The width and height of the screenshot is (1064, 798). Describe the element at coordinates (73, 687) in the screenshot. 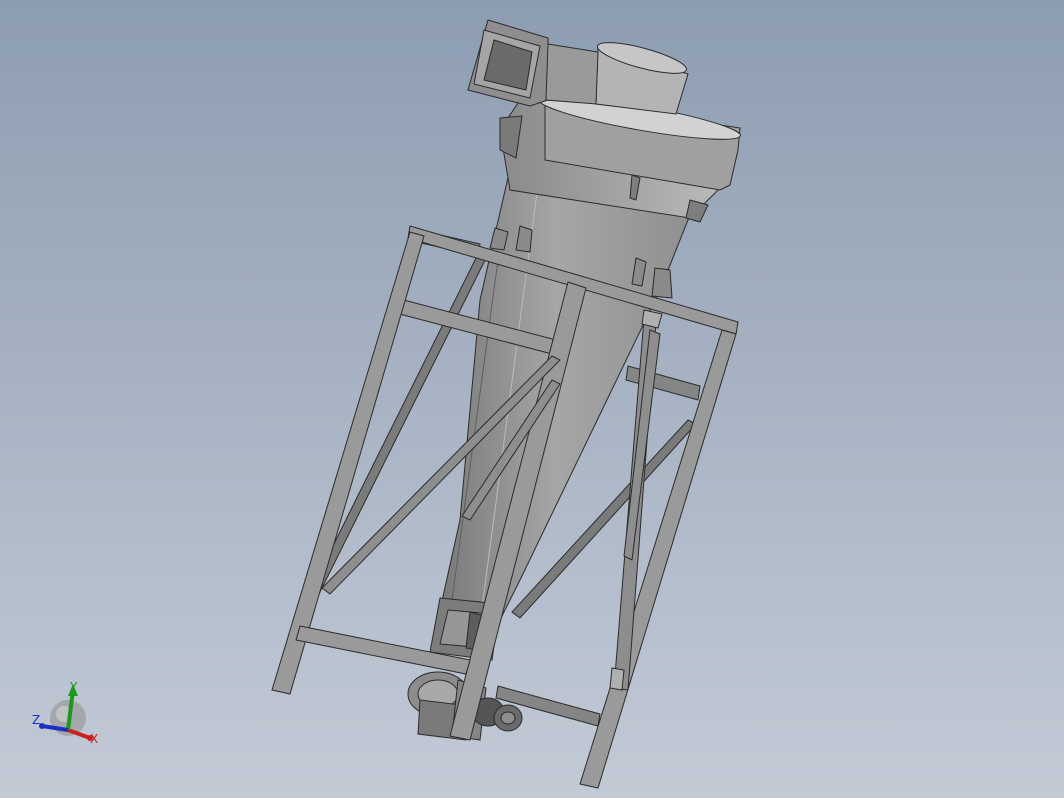

I see `triad-y-label: Y` at that location.